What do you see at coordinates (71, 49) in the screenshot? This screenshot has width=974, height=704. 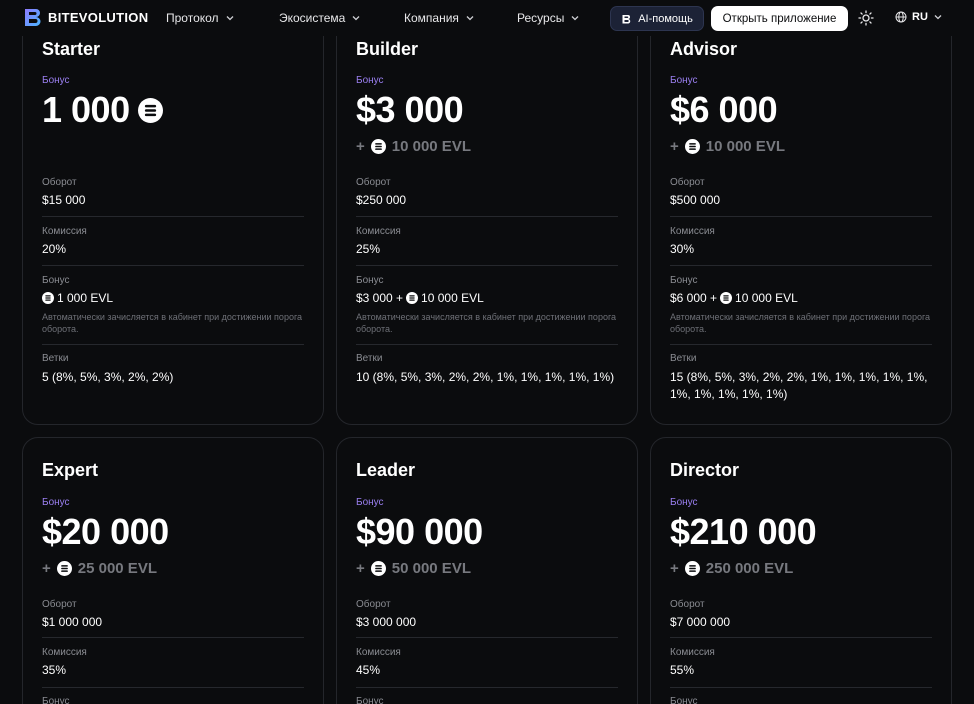 I see `plan-title: Starter` at bounding box center [71, 49].